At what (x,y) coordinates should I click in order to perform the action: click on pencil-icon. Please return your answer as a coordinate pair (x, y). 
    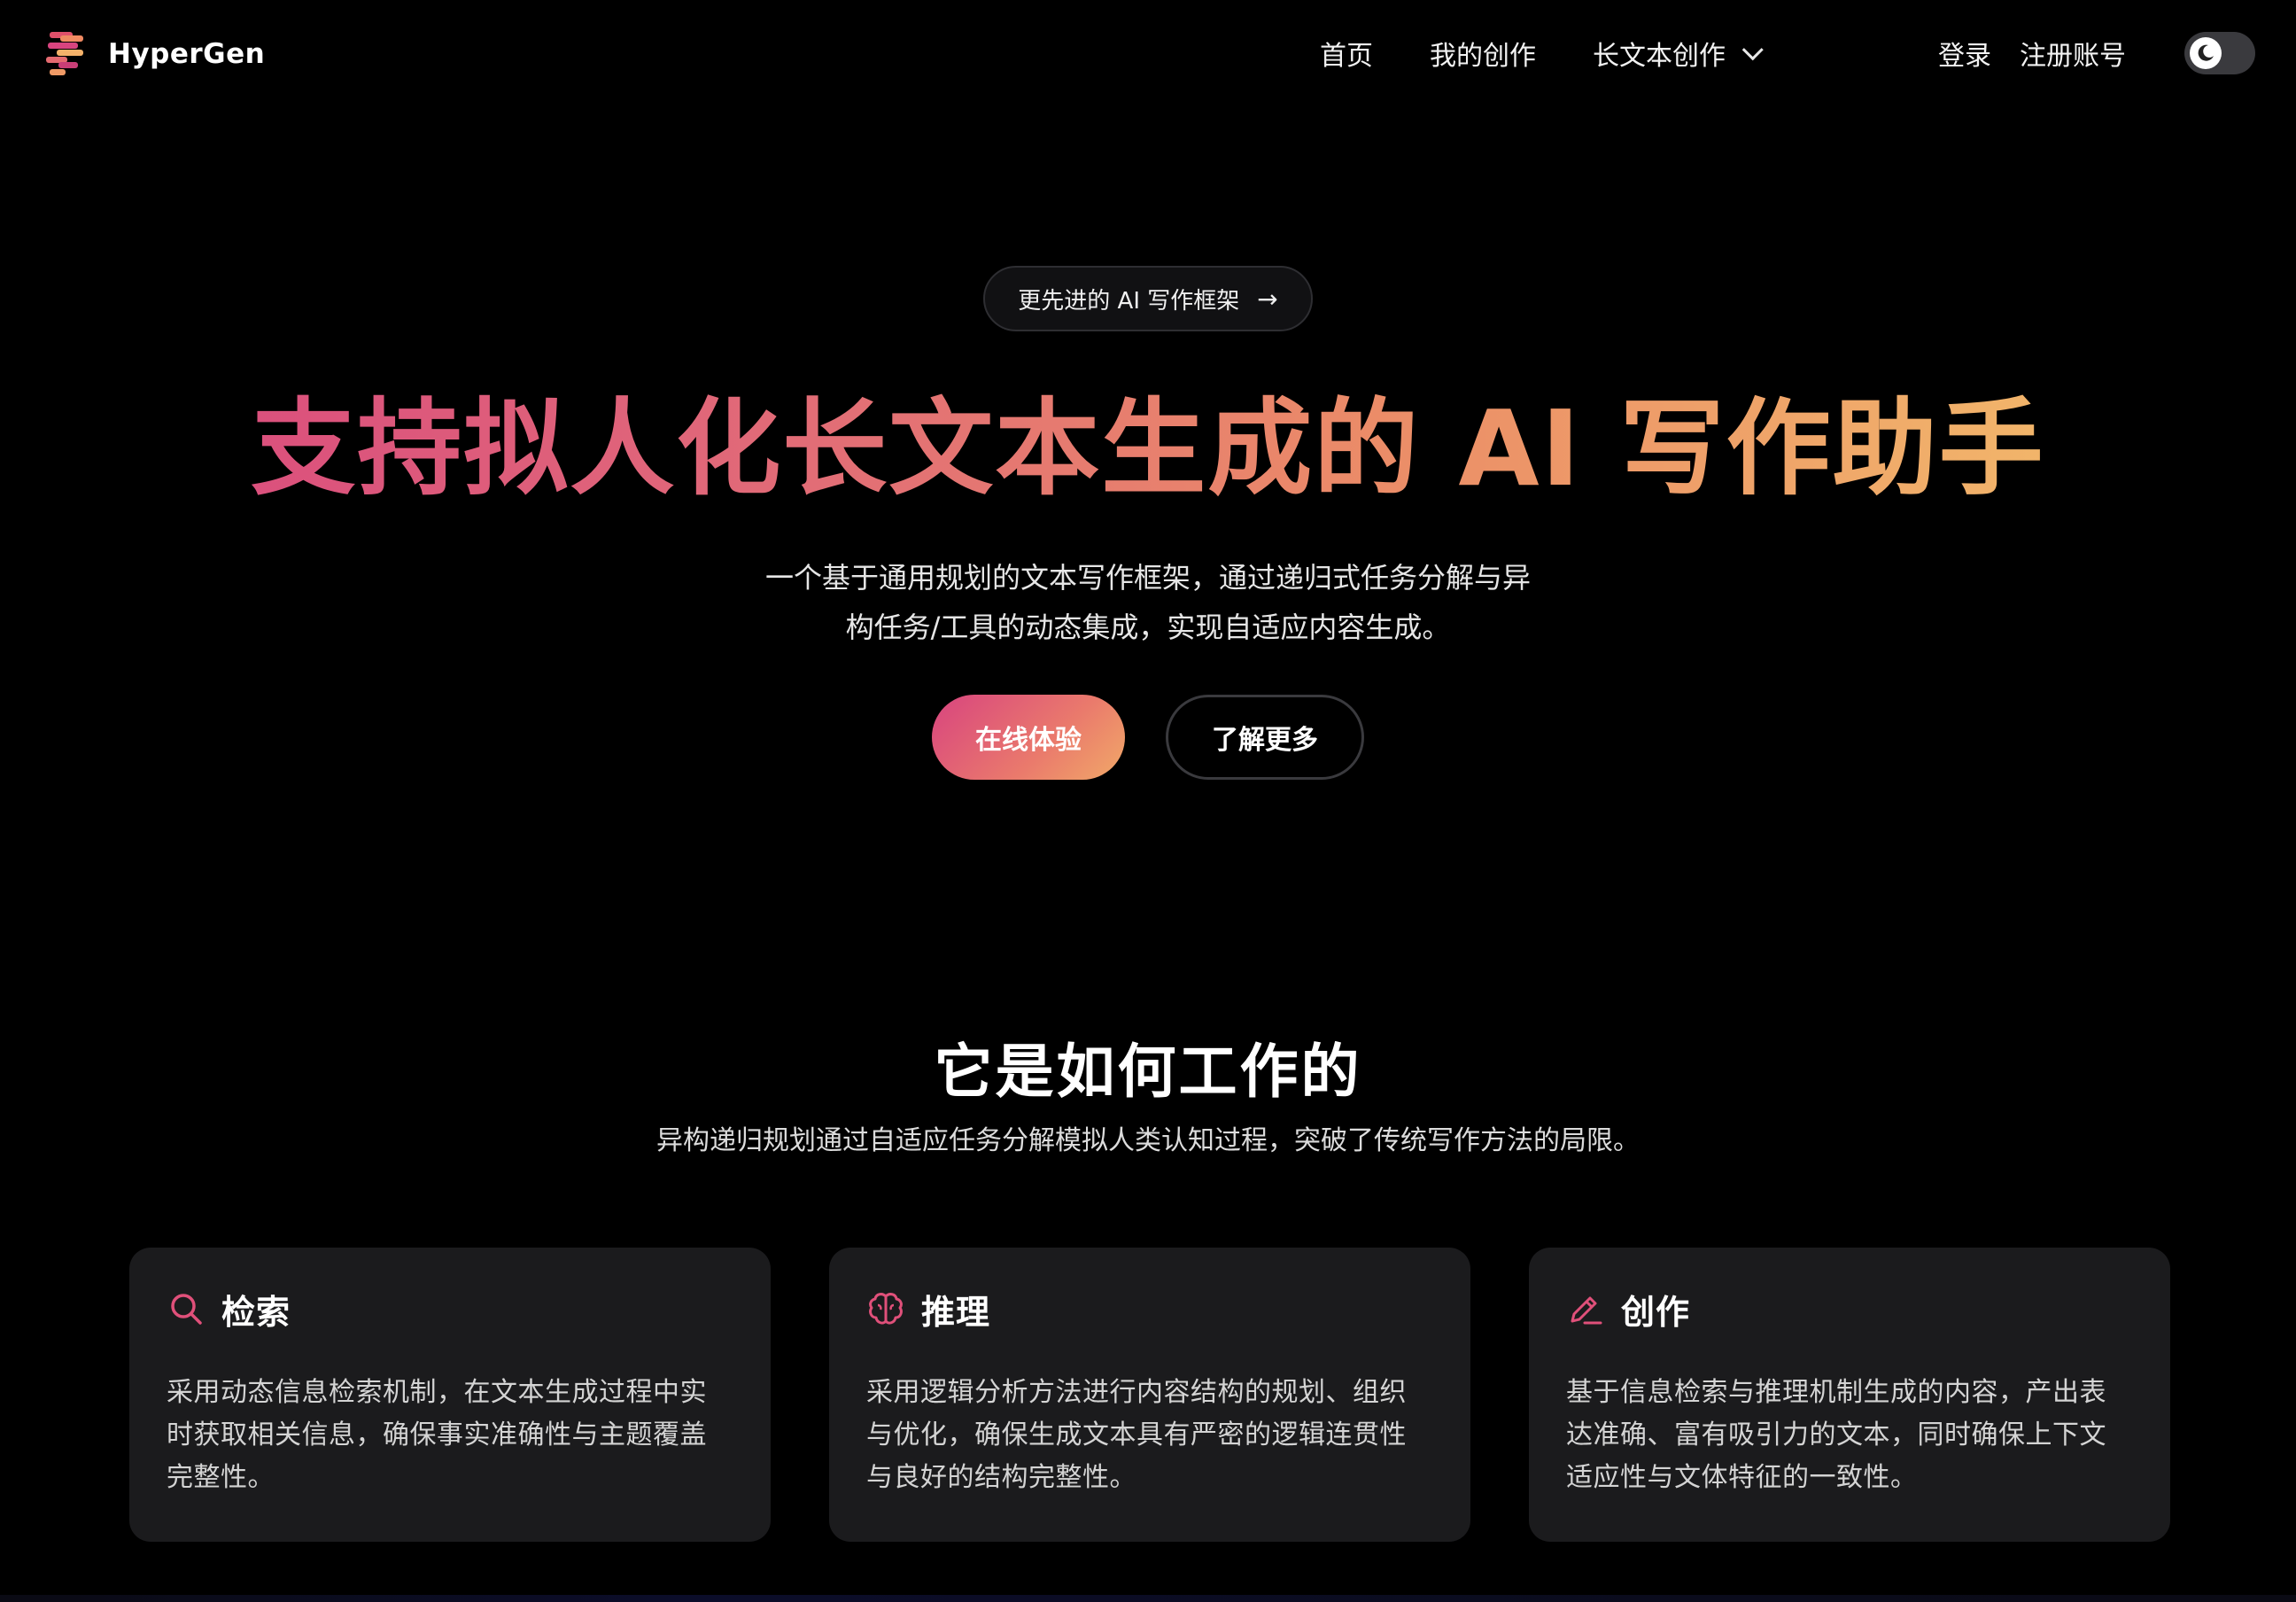
    Looking at the image, I should click on (1586, 1308).